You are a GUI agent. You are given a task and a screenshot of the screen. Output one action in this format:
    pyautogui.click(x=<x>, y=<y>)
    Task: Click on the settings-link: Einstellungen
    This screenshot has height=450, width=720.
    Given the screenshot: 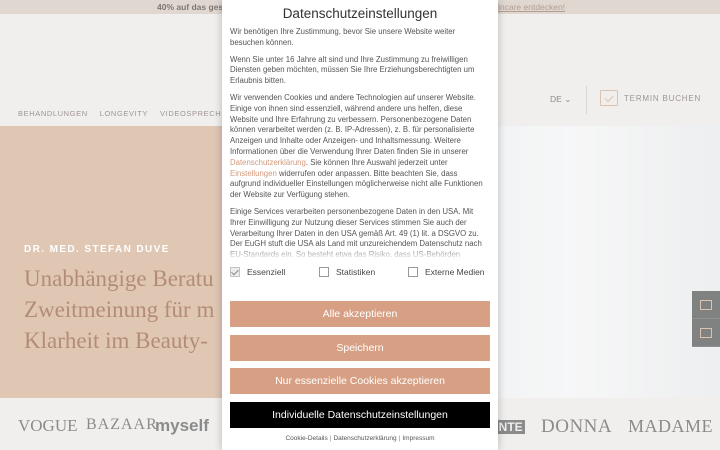 What is the action you would take?
    pyautogui.click(x=253, y=173)
    